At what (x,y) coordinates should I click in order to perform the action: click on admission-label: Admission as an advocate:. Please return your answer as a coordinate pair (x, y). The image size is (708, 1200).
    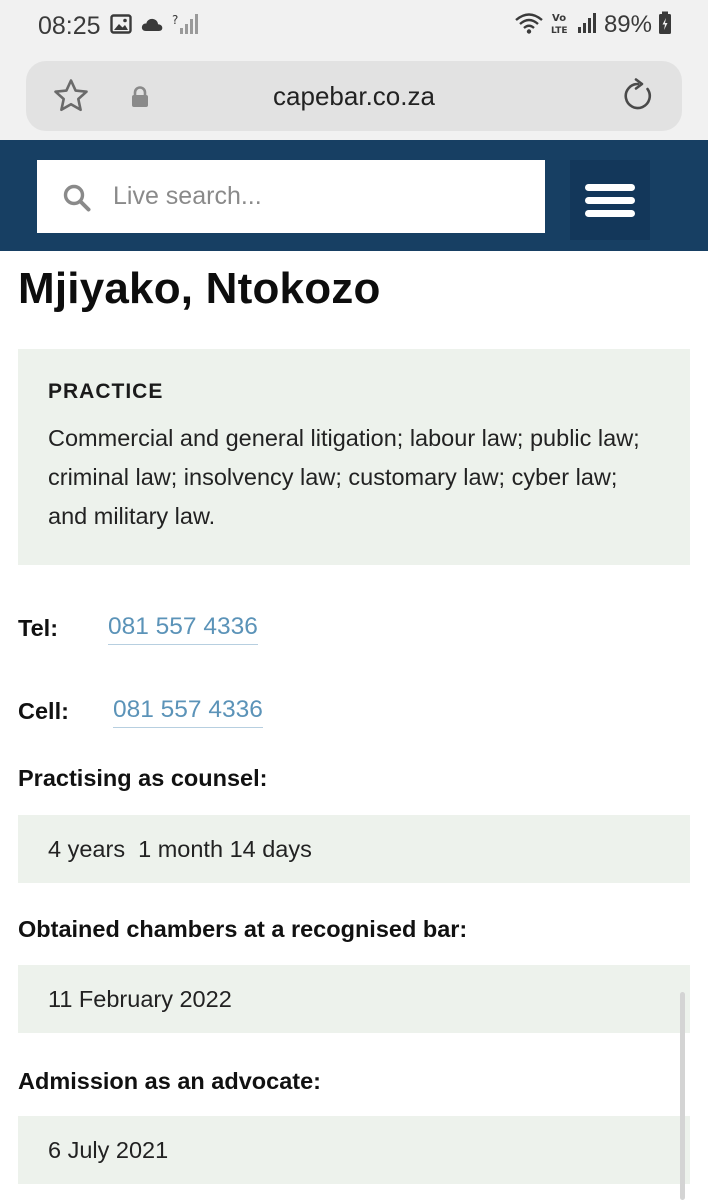
    Looking at the image, I should click on (169, 1081).